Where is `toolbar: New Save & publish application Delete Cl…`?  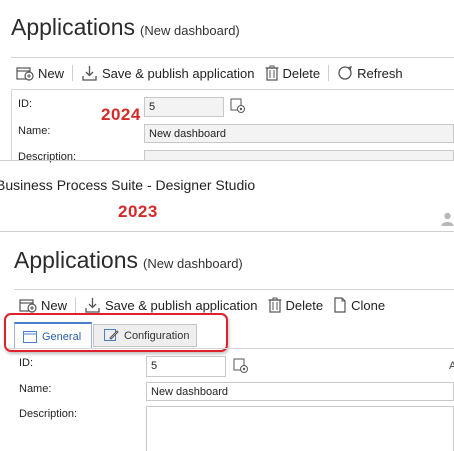 toolbar: New Save & publish application Delete Cl… is located at coordinates (202, 305).